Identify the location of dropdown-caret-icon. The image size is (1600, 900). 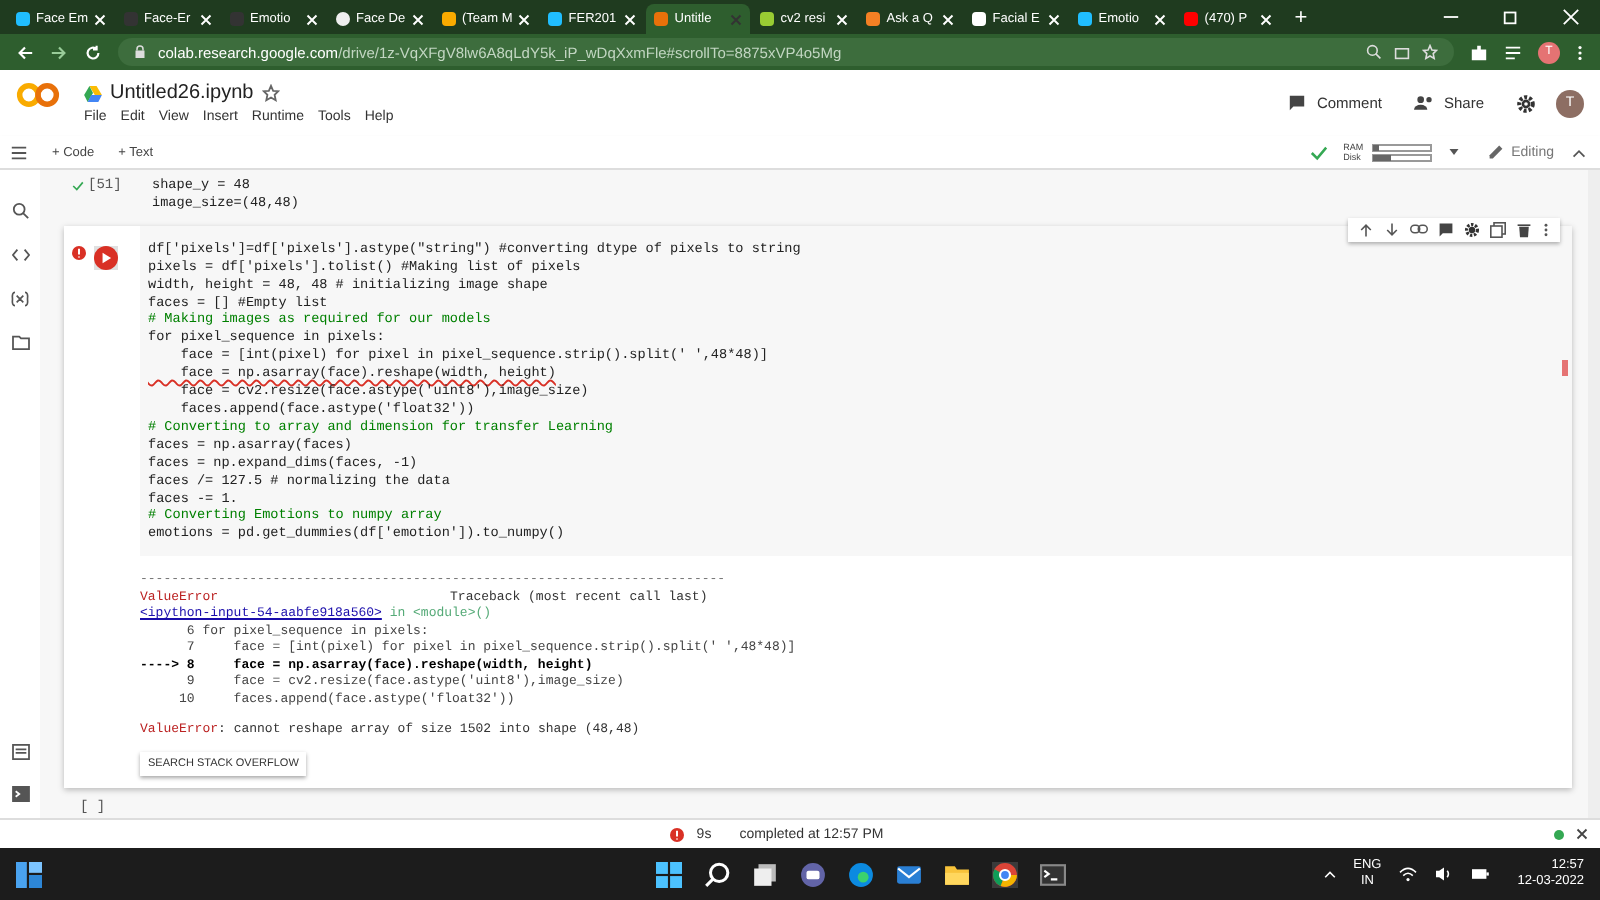
(1453, 152).